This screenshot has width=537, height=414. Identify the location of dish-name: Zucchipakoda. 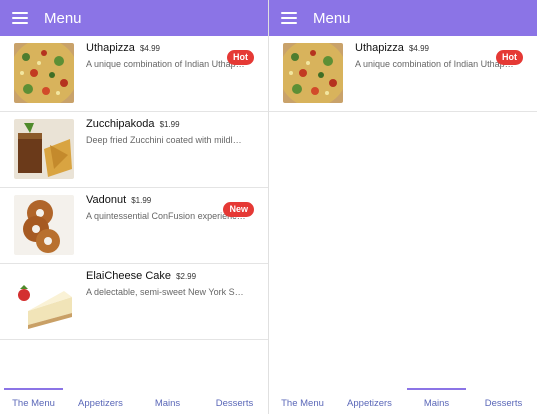
(120, 124).